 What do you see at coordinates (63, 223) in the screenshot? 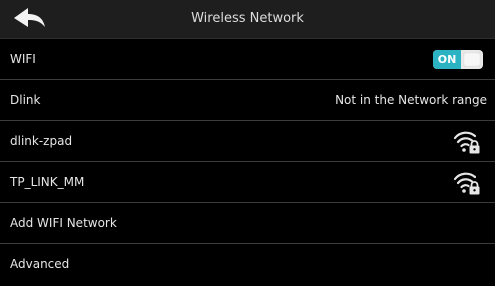
I see `add-wifi-network-label: Add WIFI Network` at bounding box center [63, 223].